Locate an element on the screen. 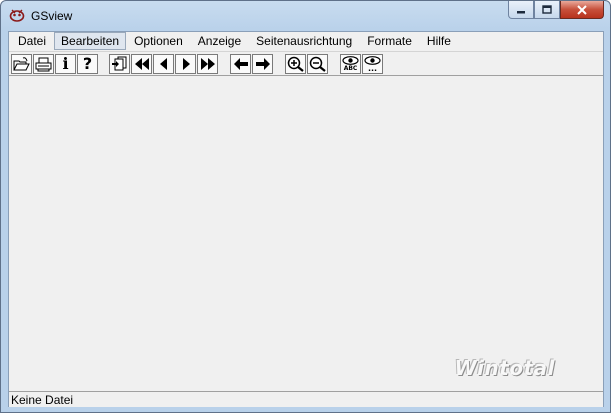  find-text-button: ABC is located at coordinates (350, 64).